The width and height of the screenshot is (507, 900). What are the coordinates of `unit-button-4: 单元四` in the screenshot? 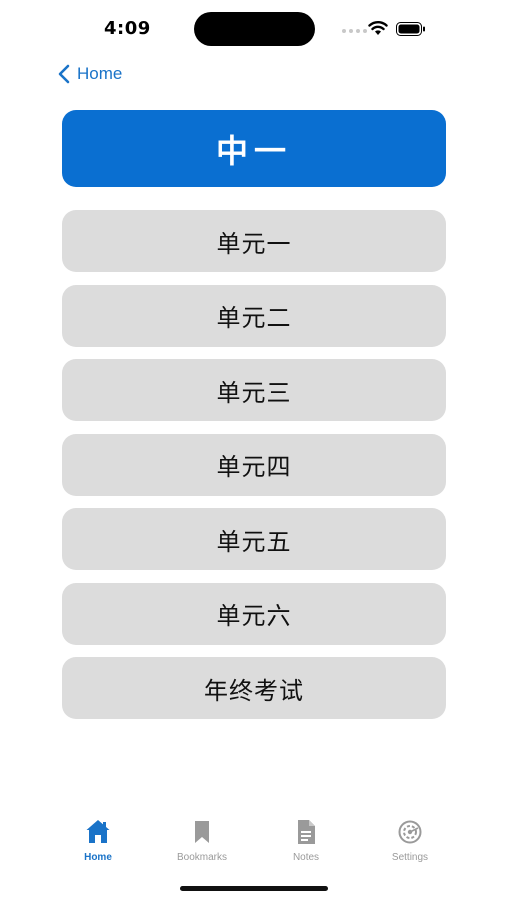 It's located at (254, 464).